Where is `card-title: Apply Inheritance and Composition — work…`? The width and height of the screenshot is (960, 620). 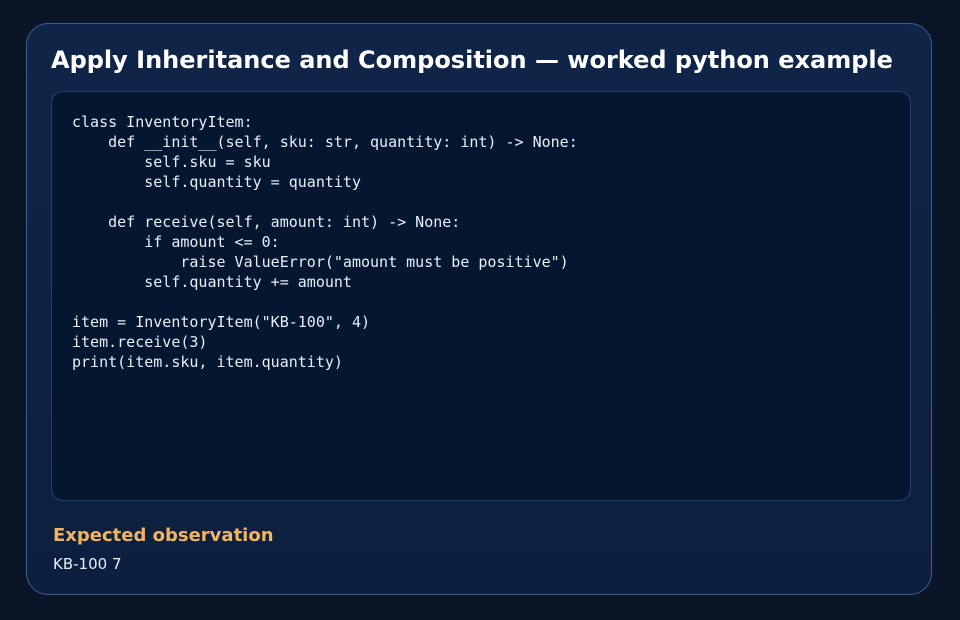 card-title: Apply Inheritance and Composition — work… is located at coordinates (472, 60).